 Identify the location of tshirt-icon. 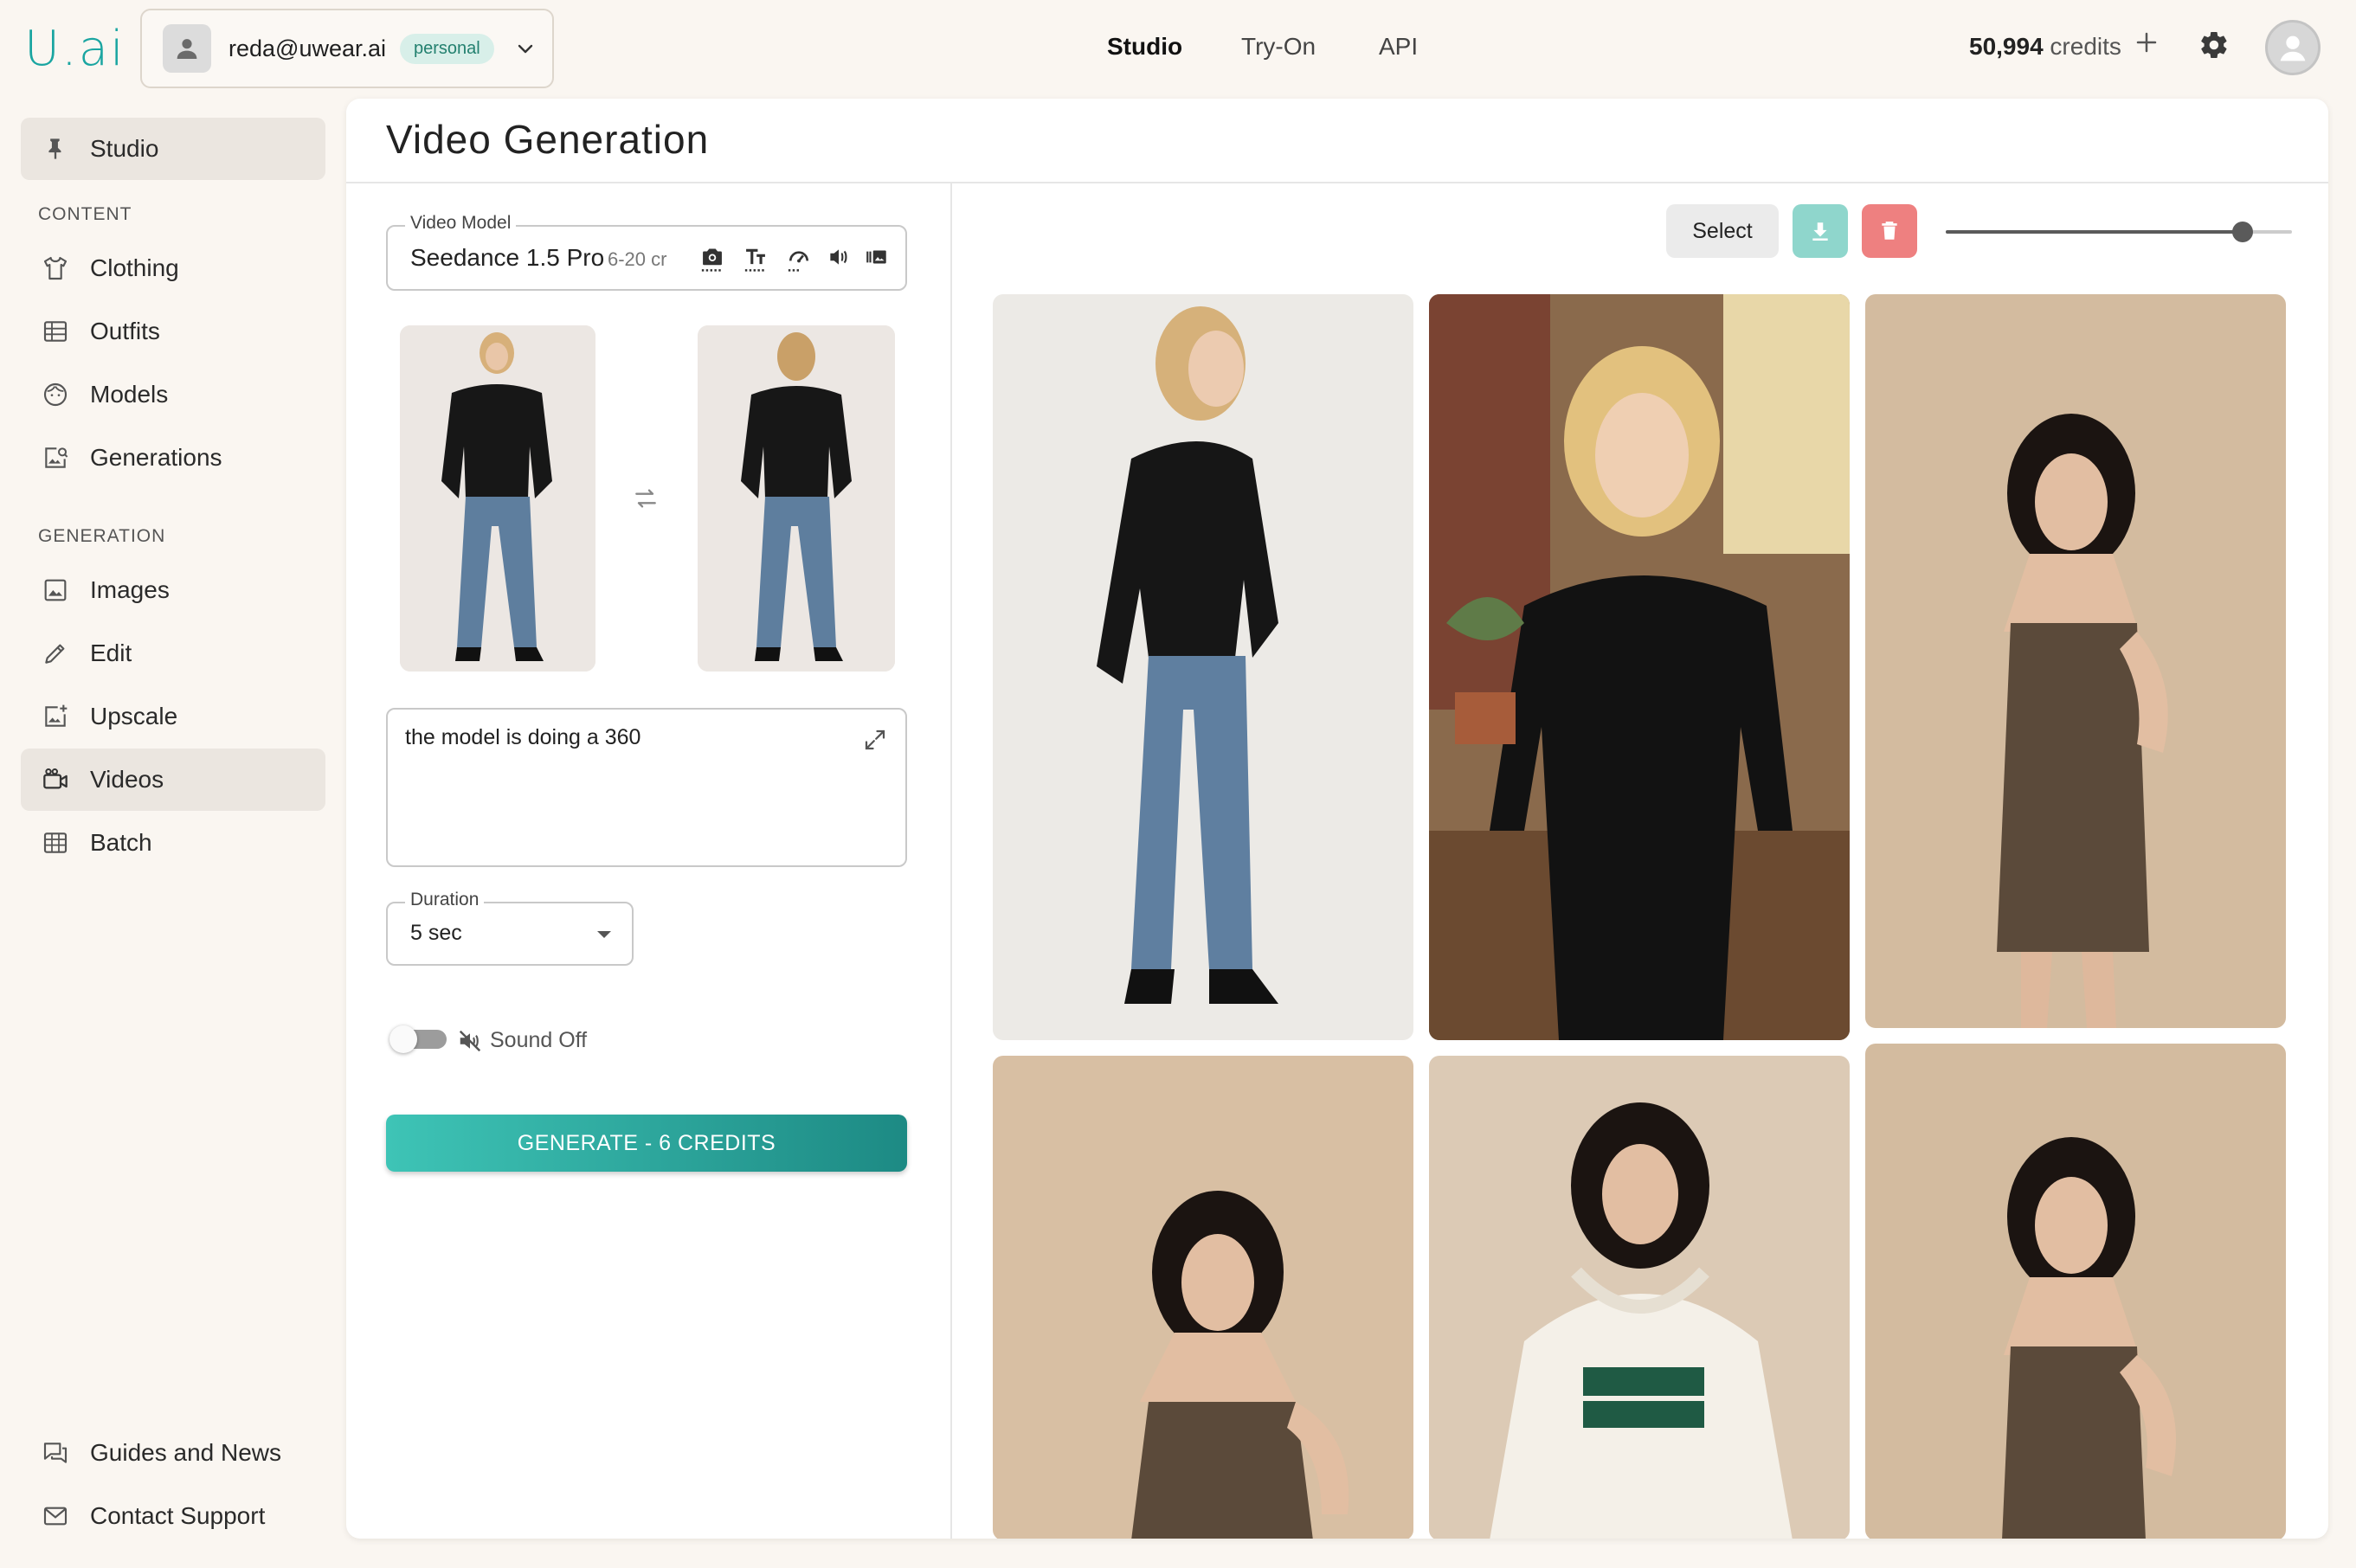
(55, 268).